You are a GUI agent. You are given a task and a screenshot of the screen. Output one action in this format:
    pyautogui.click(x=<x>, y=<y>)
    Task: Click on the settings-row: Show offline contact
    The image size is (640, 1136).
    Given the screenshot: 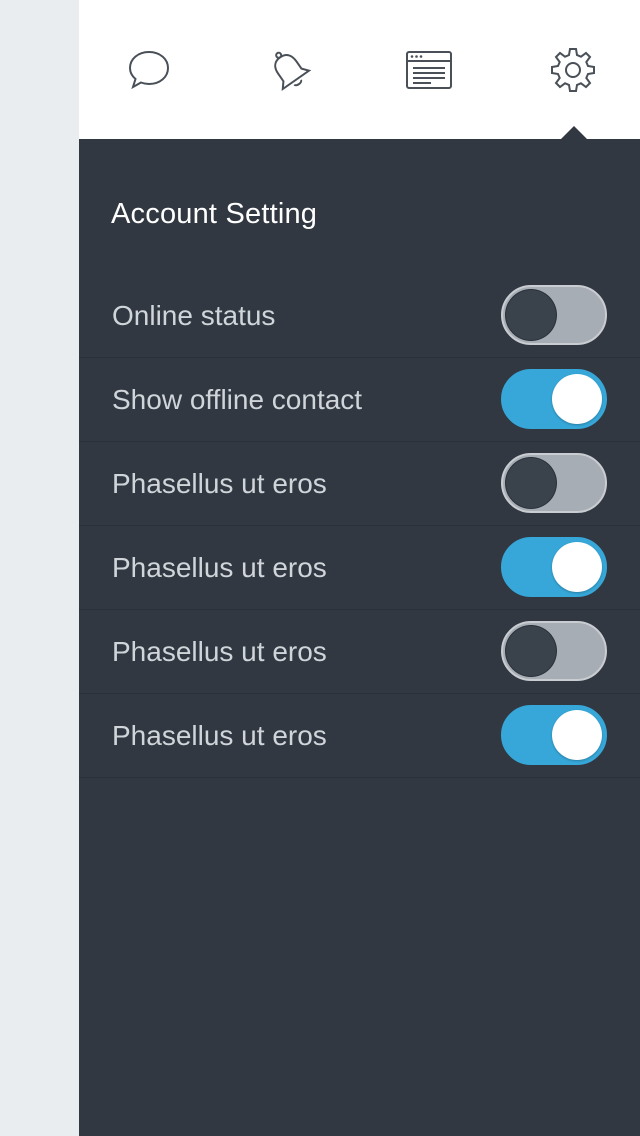 What is the action you would take?
    pyautogui.click(x=359, y=400)
    